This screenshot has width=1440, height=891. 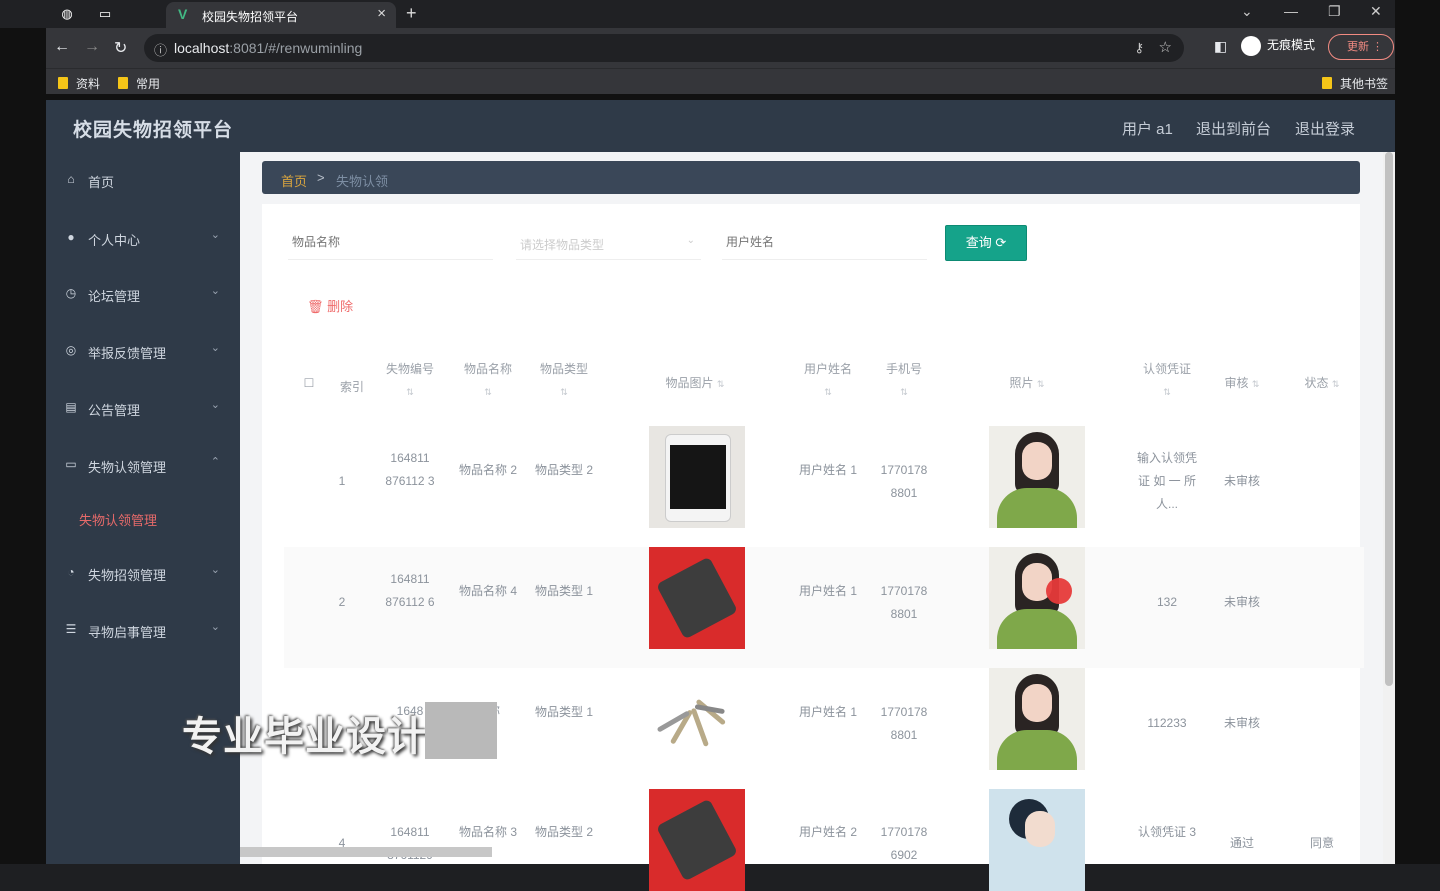 I want to click on tabstrip-left: ◉, so click(x=36, y=14).